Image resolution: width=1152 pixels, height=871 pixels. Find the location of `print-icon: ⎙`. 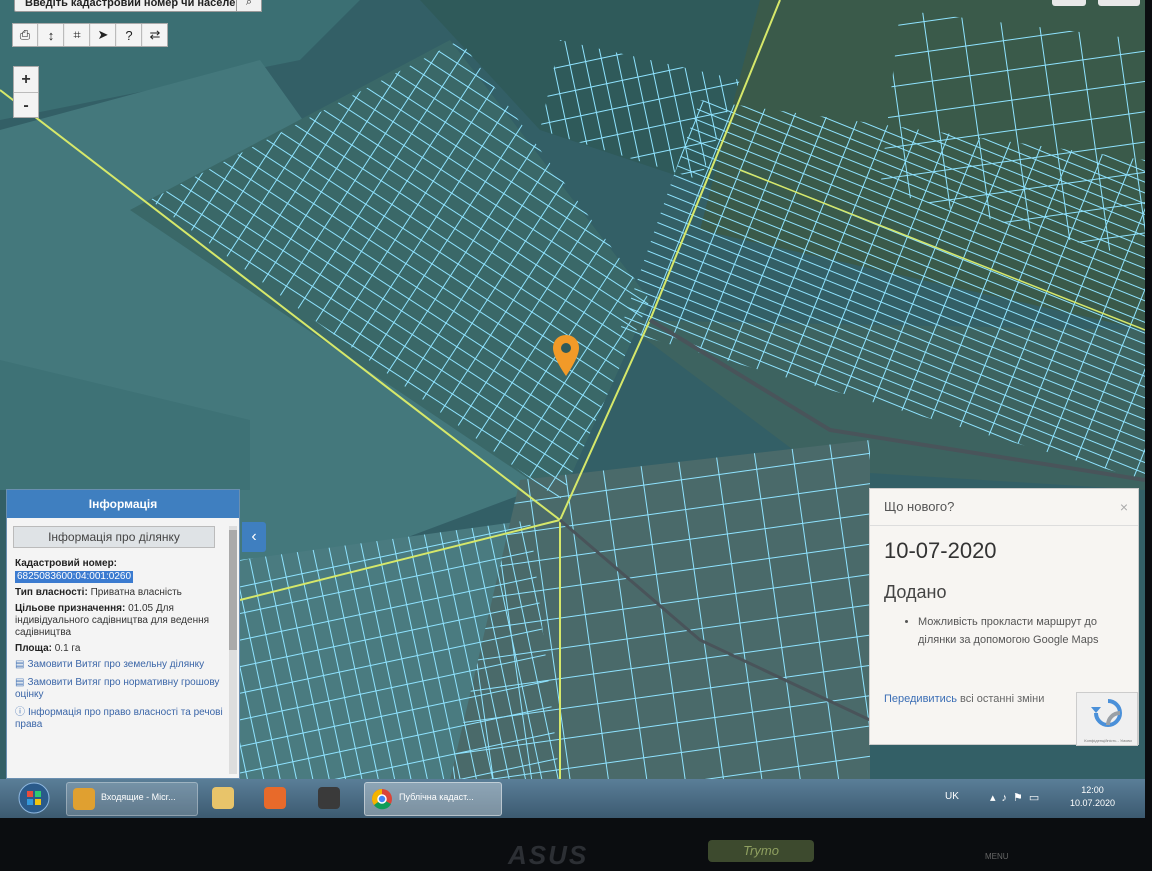

print-icon: ⎙ is located at coordinates (25, 35).